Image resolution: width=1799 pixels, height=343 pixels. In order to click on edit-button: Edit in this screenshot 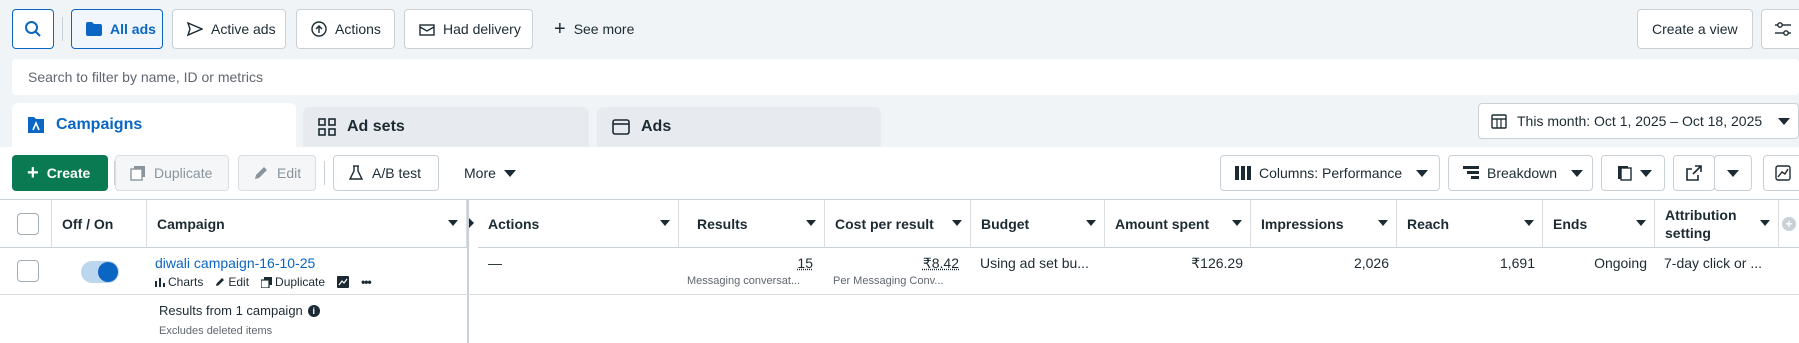, I will do `click(277, 173)`.